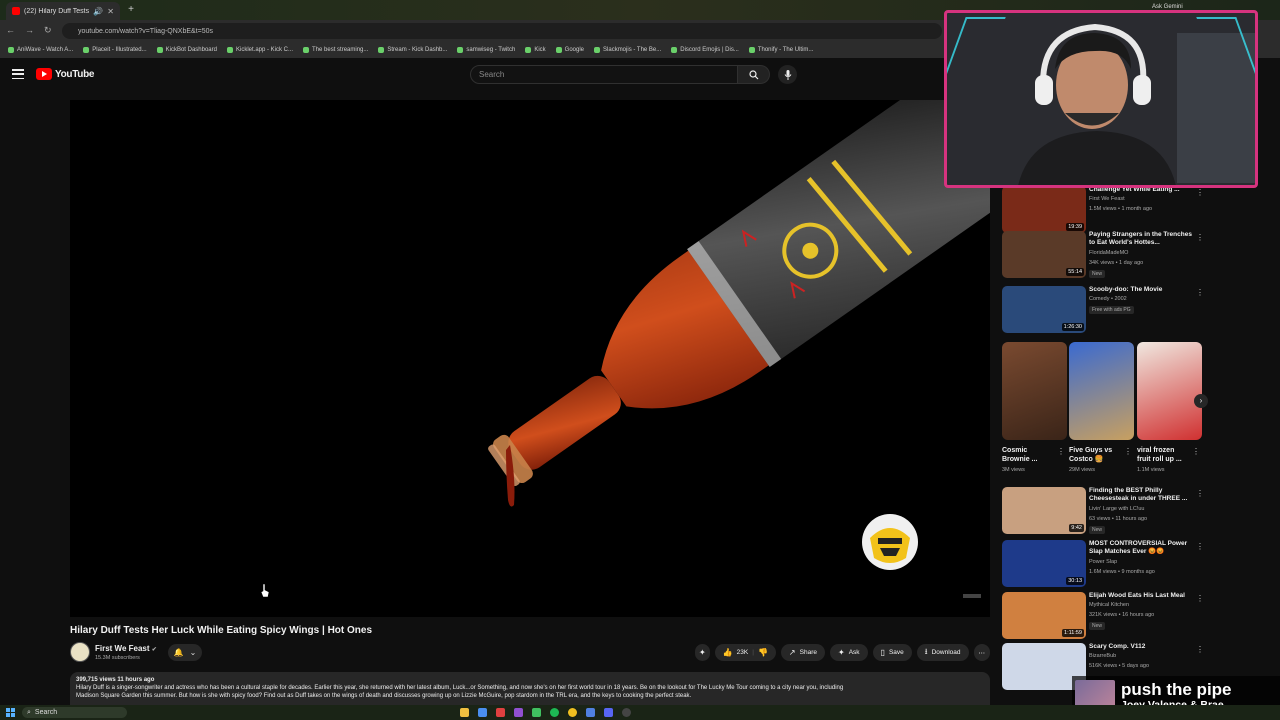 This screenshot has width=1280, height=720. Describe the element at coordinates (640, 712) in the screenshot. I see `windows-taskbar: ⌕ Search` at that location.